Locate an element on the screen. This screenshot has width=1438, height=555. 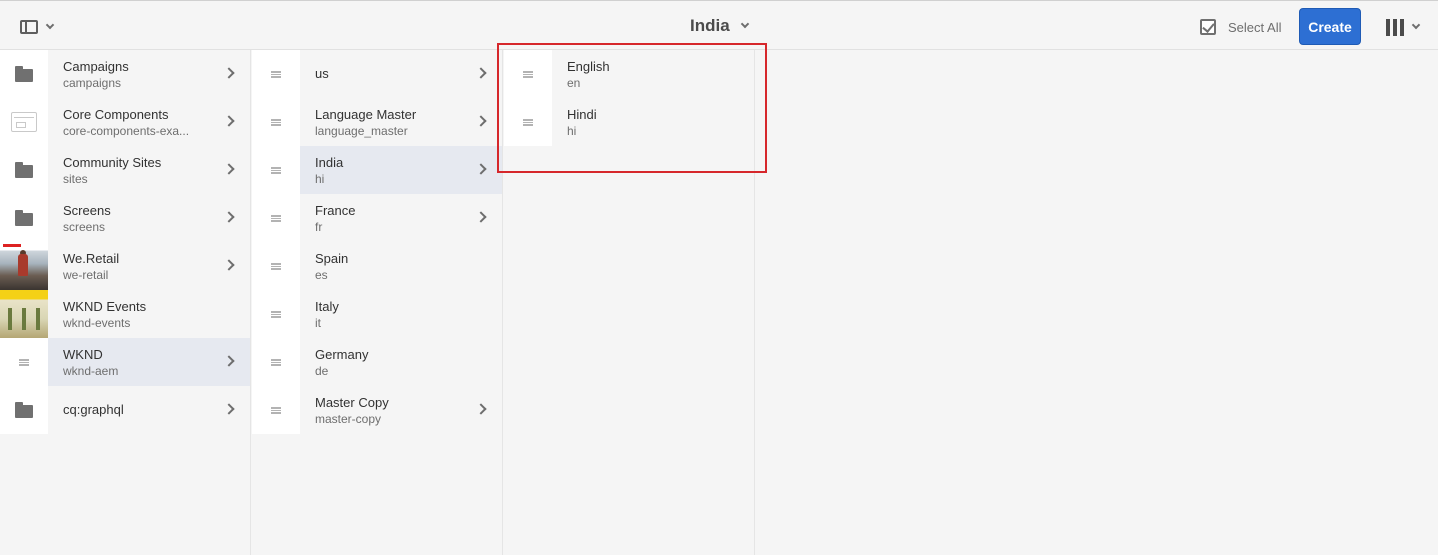
column-item: Spain es is located at coordinates (377, 266).